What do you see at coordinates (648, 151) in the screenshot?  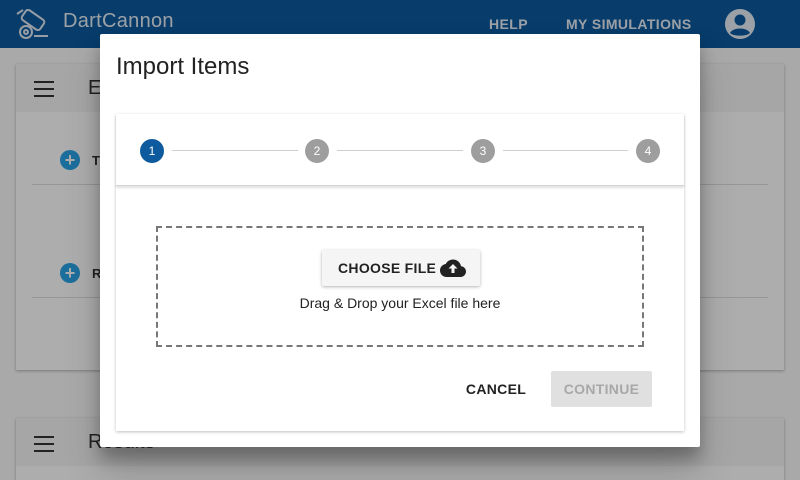 I see `step-4: 4` at bounding box center [648, 151].